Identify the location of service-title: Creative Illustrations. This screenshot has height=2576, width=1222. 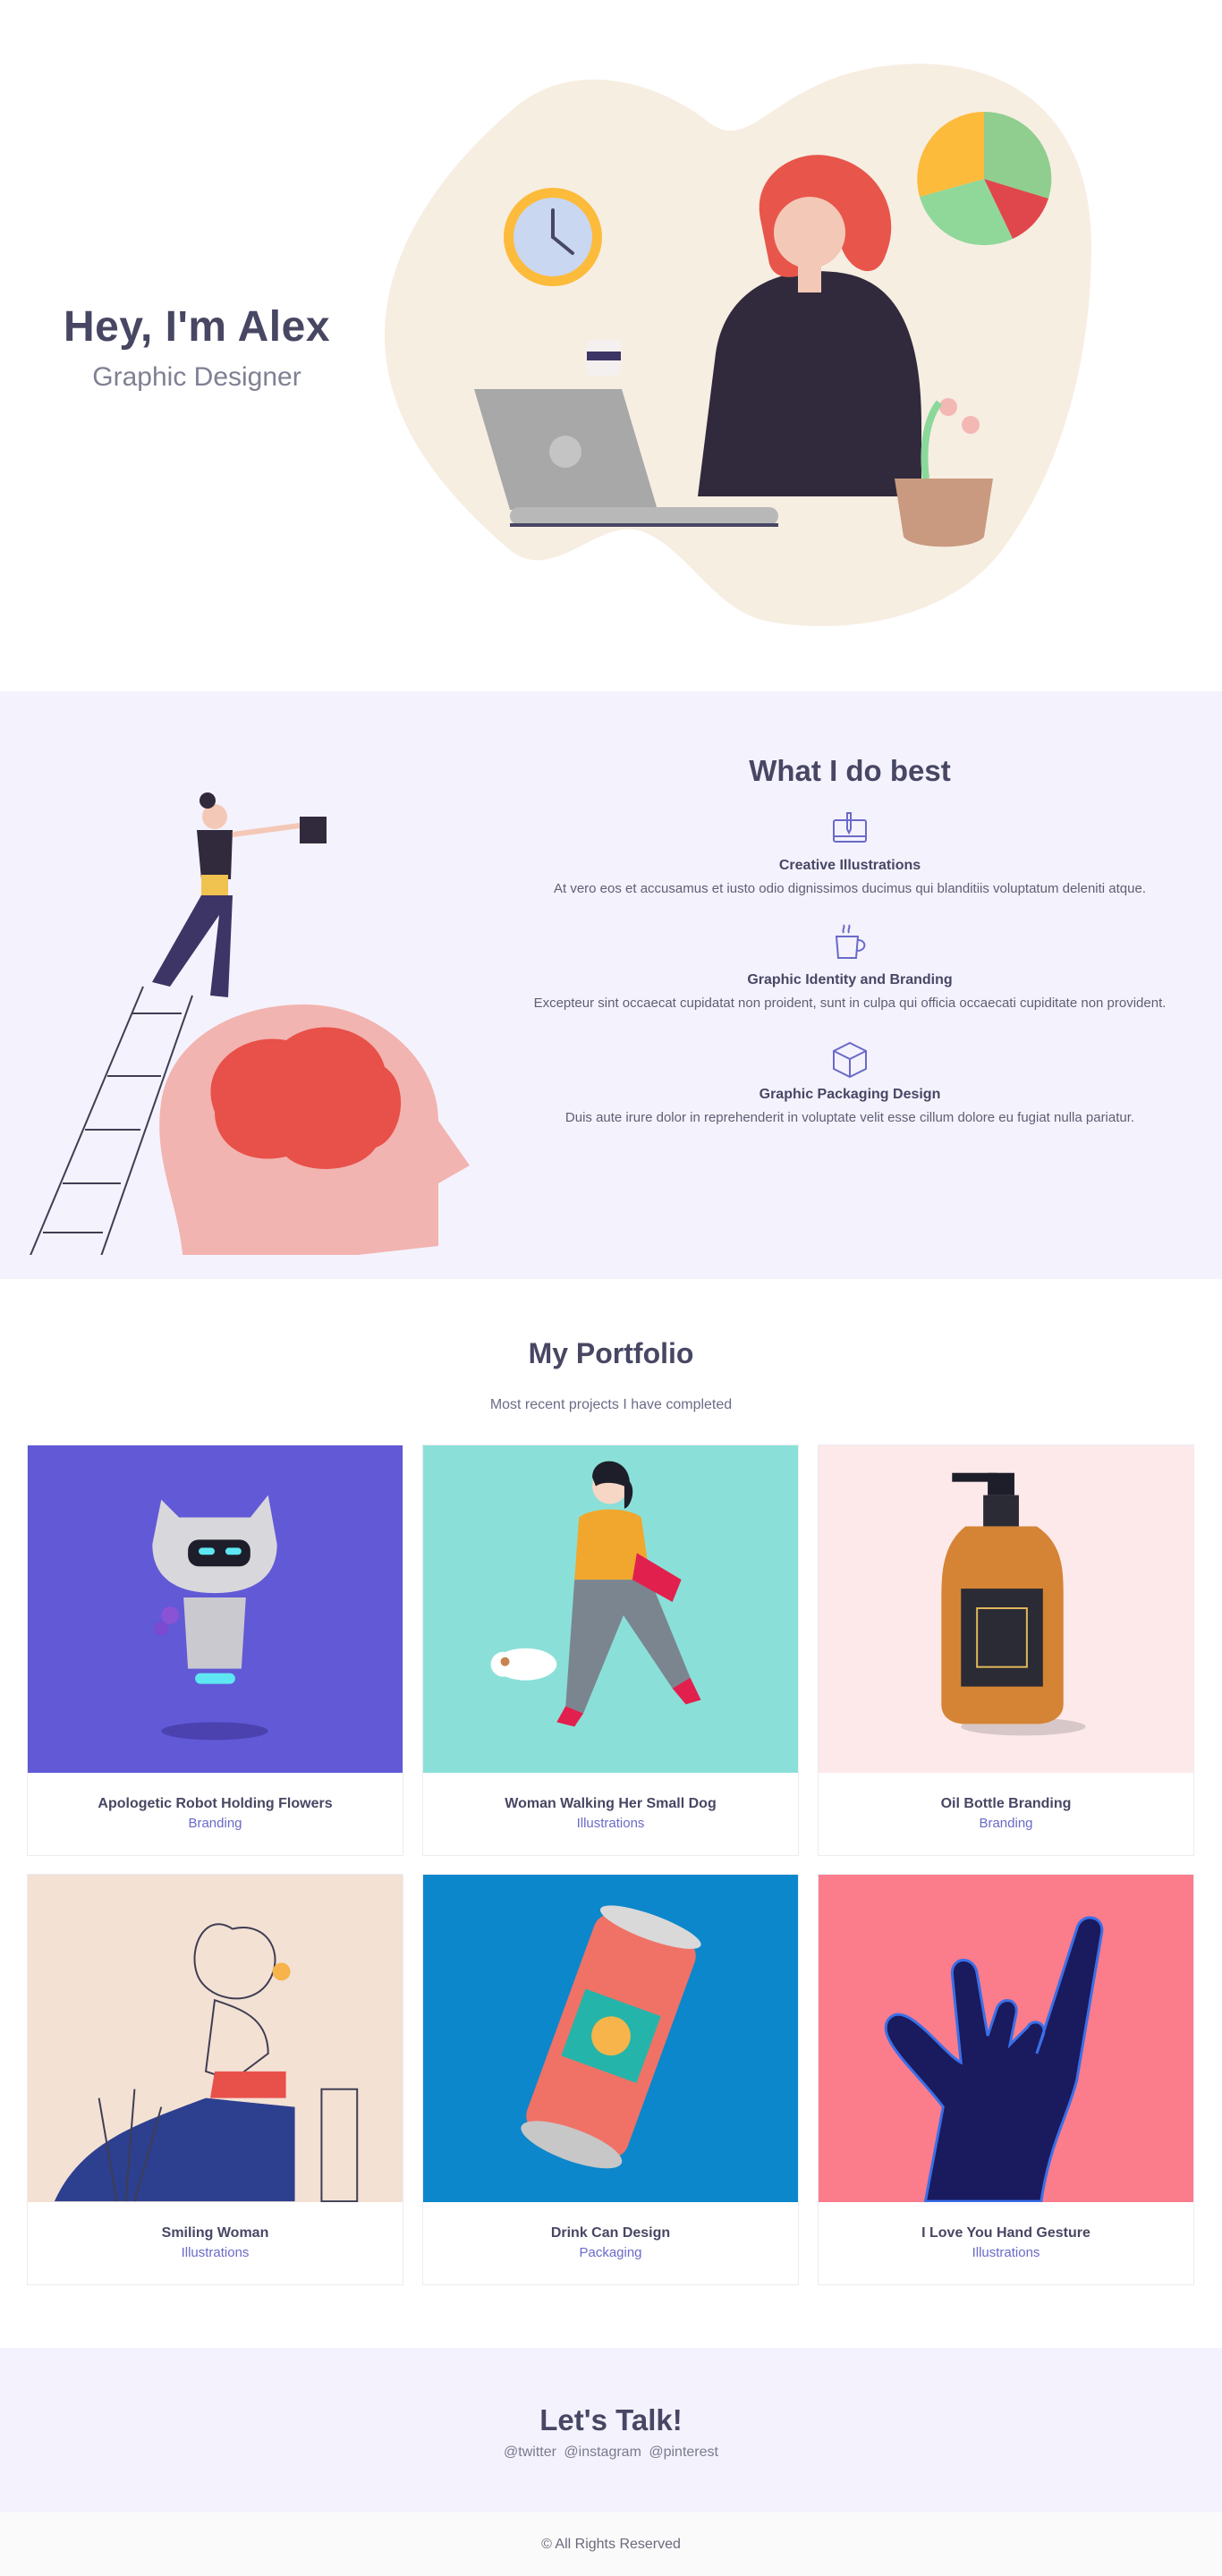
(849, 865).